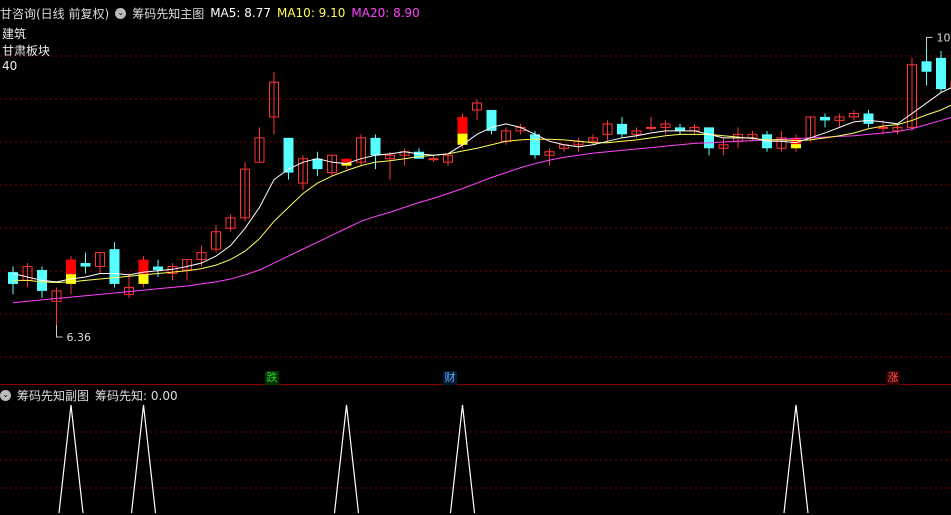  Describe the element at coordinates (450, 378) in the screenshot. I see `marker-cai: 财` at that location.